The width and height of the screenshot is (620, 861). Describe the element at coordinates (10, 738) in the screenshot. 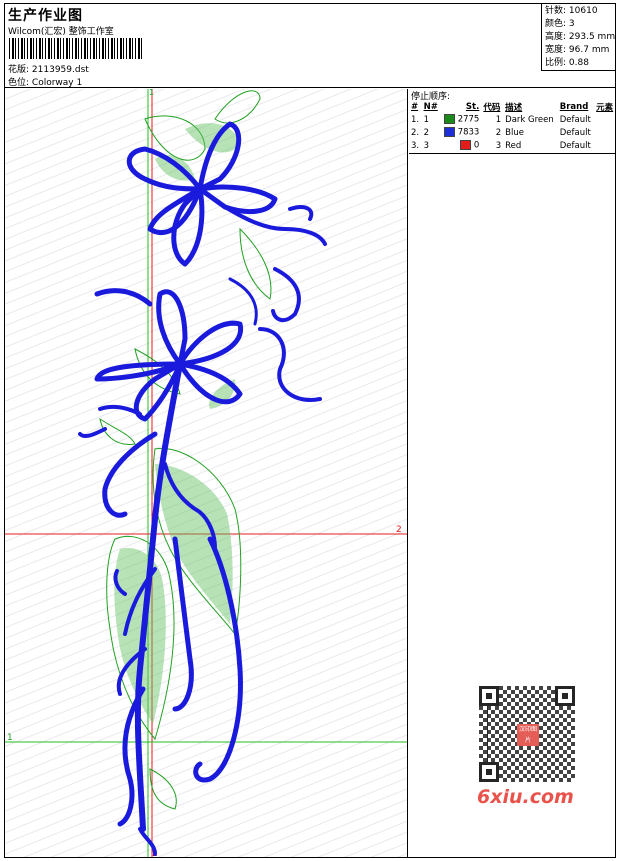

I see `marker-h-green: 1` at that location.